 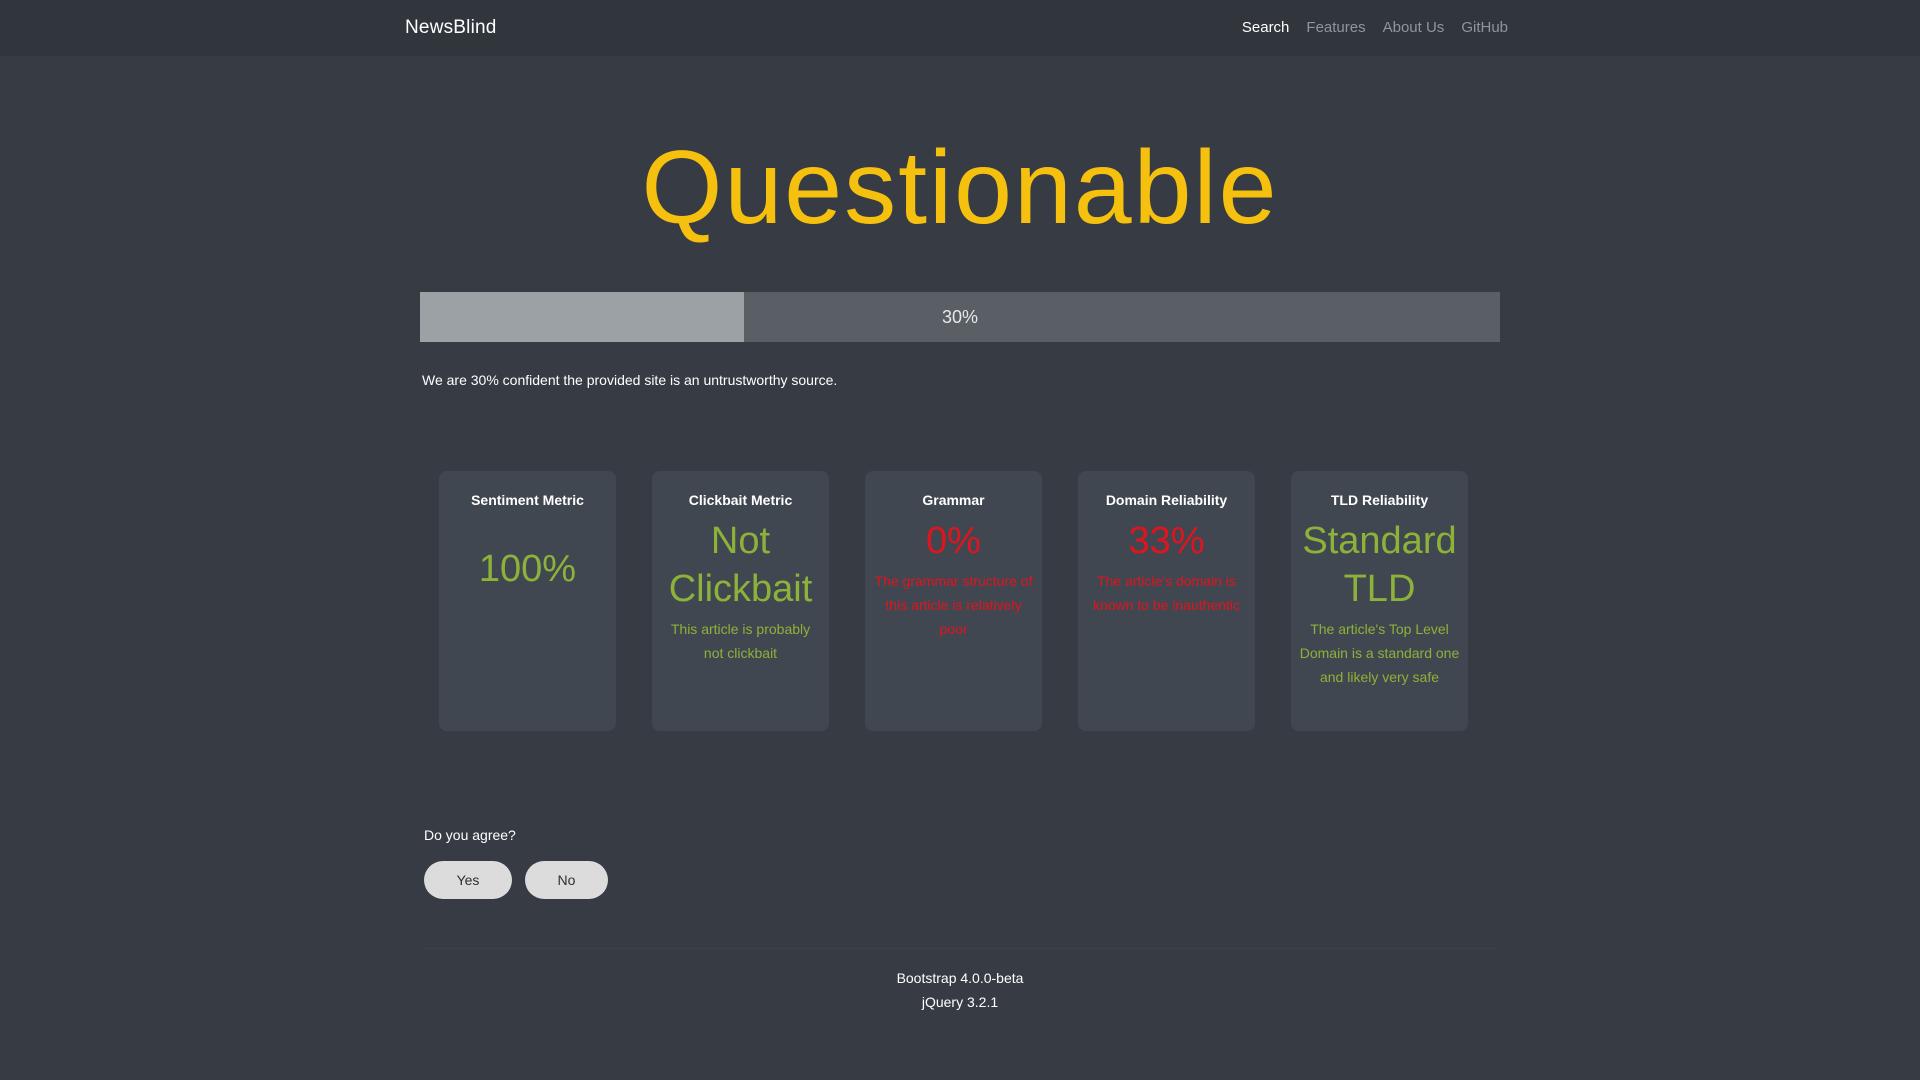 I want to click on no-button: No, so click(x=566, y=880).